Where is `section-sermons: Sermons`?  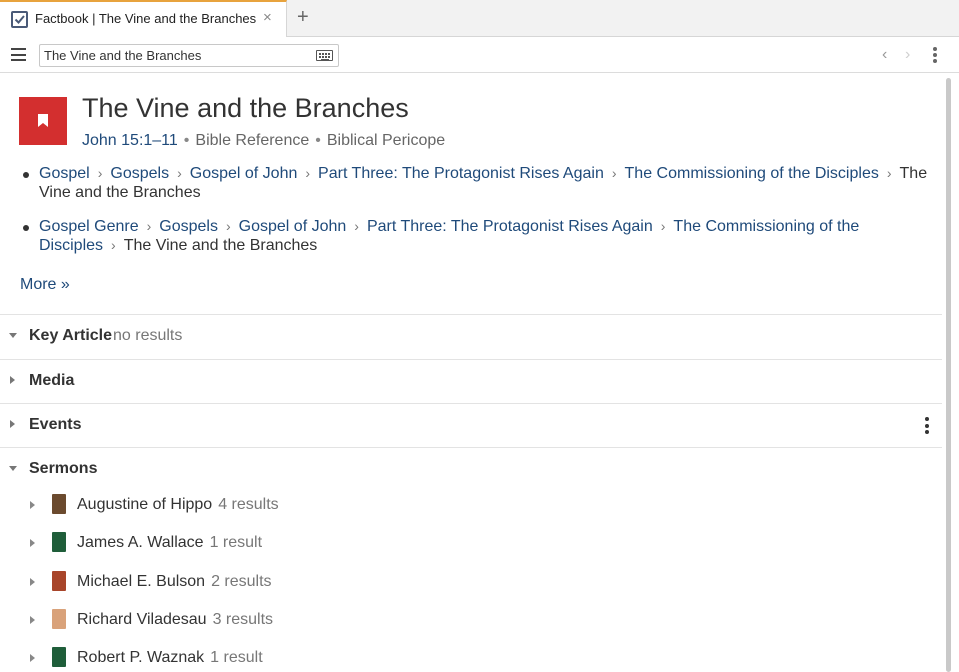
section-sermons: Sermons is located at coordinates (471, 469).